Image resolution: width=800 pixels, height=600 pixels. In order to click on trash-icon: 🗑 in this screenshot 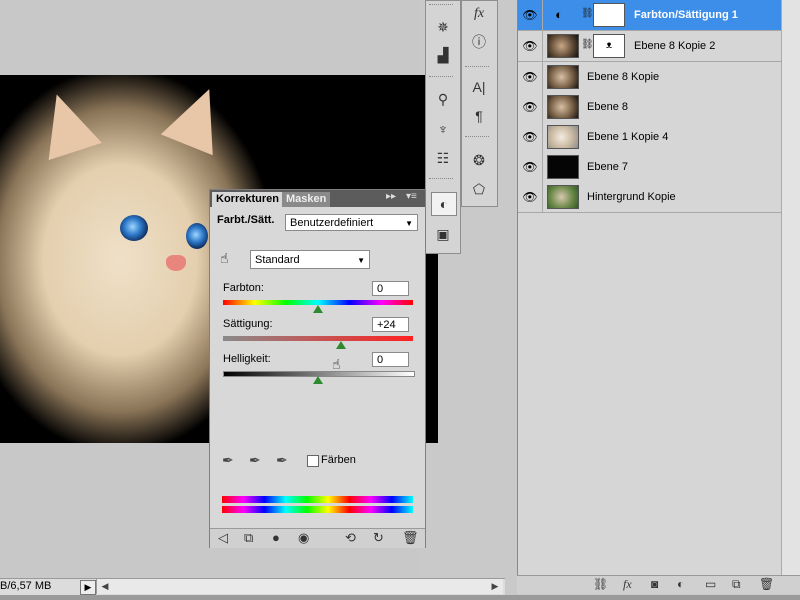, I will do `click(410, 538)`.